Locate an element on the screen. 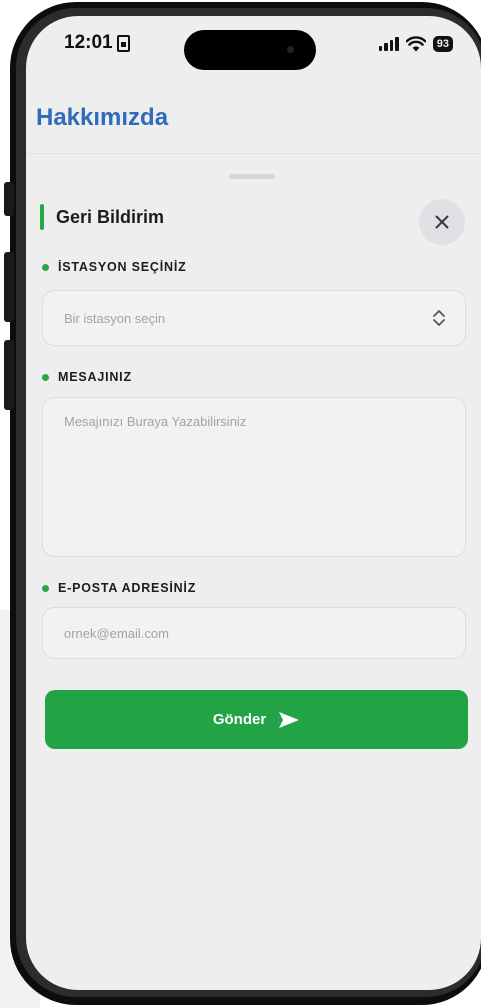 The height and width of the screenshot is (1008, 481). submit-button-label: Gönder is located at coordinates (239, 719).